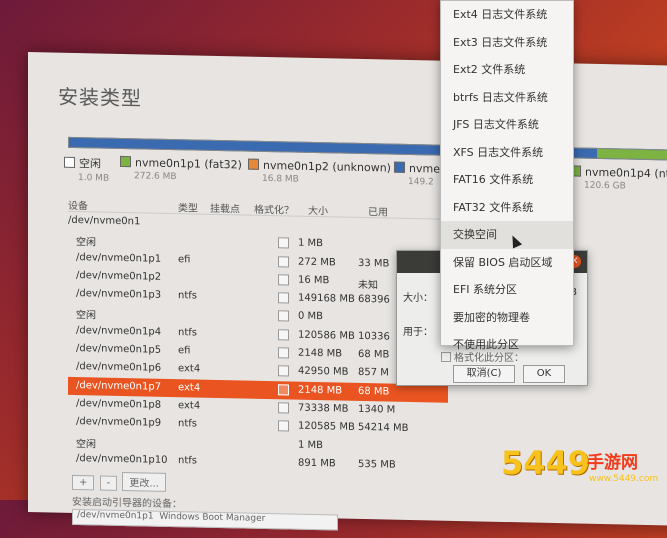  What do you see at coordinates (311, 317) in the screenshot?
I see `row-size: 0 MB` at bounding box center [311, 317].